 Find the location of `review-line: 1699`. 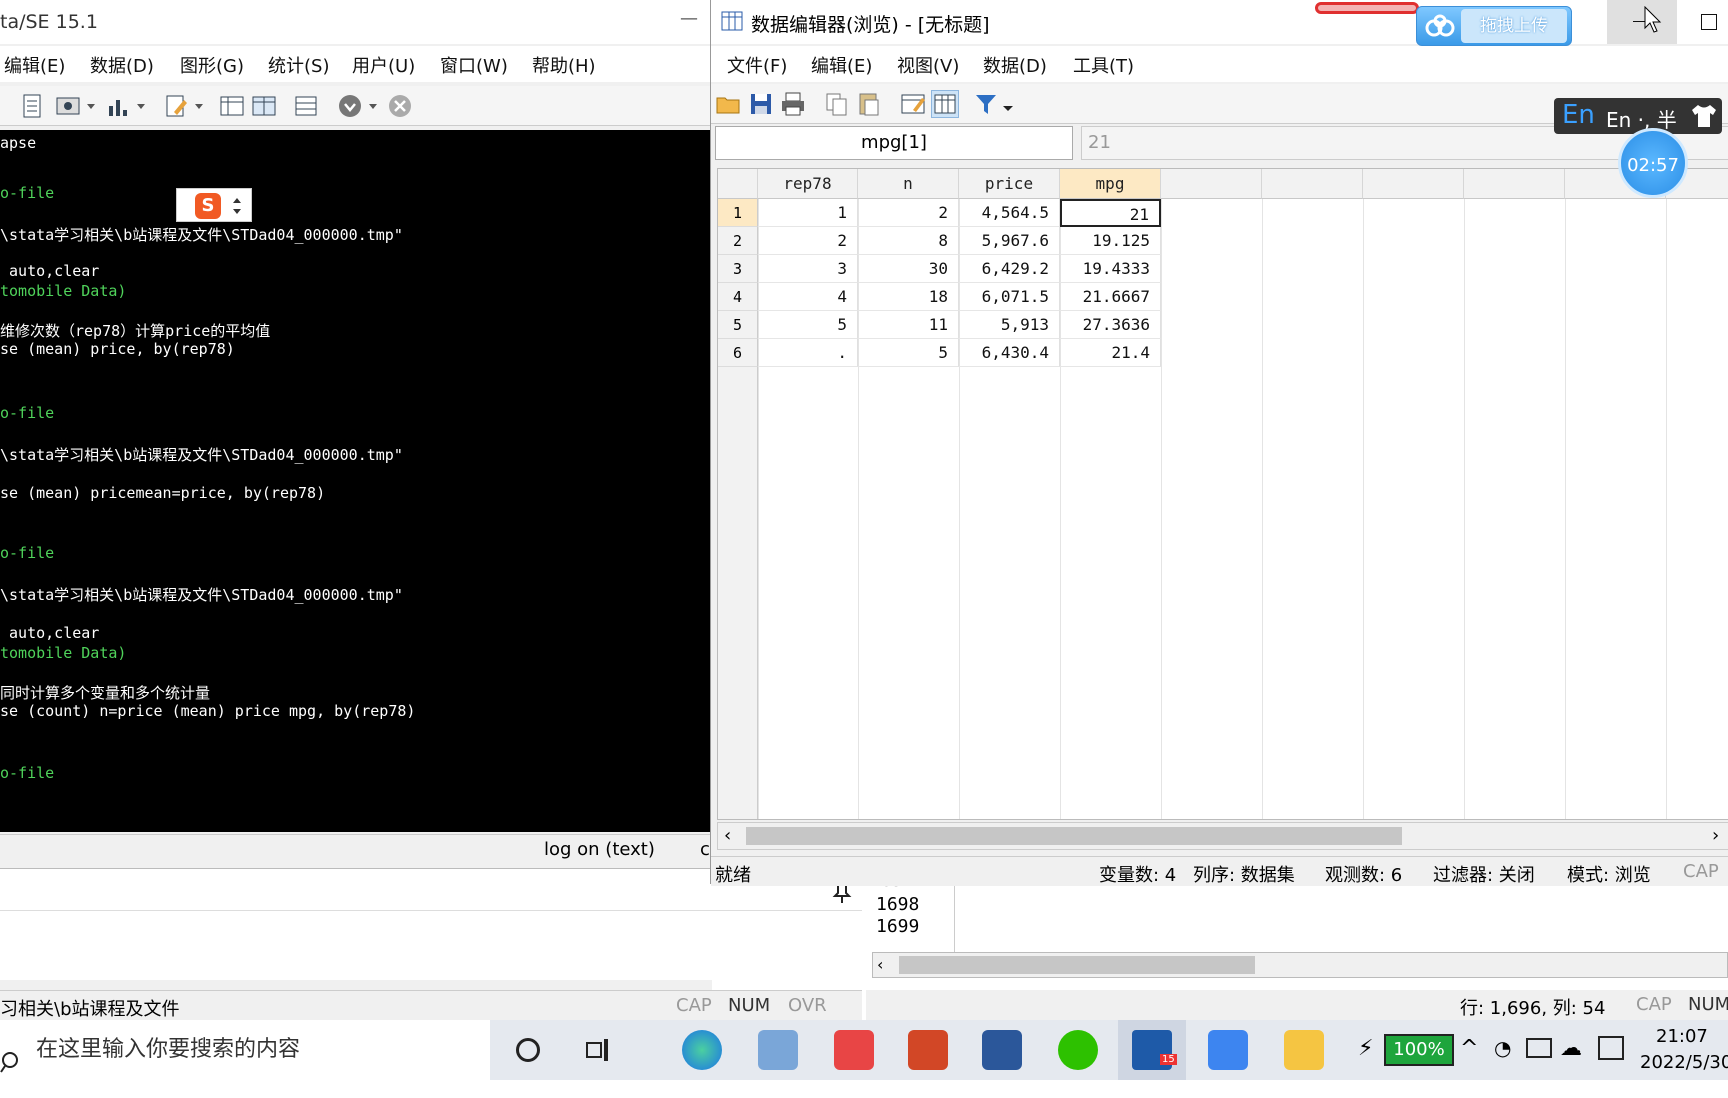

review-line: 1699 is located at coordinates (897, 926).